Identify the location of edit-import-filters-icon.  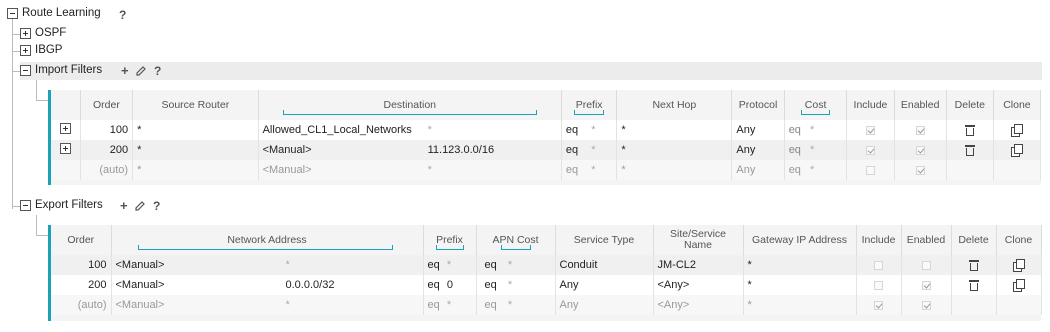
(141, 71).